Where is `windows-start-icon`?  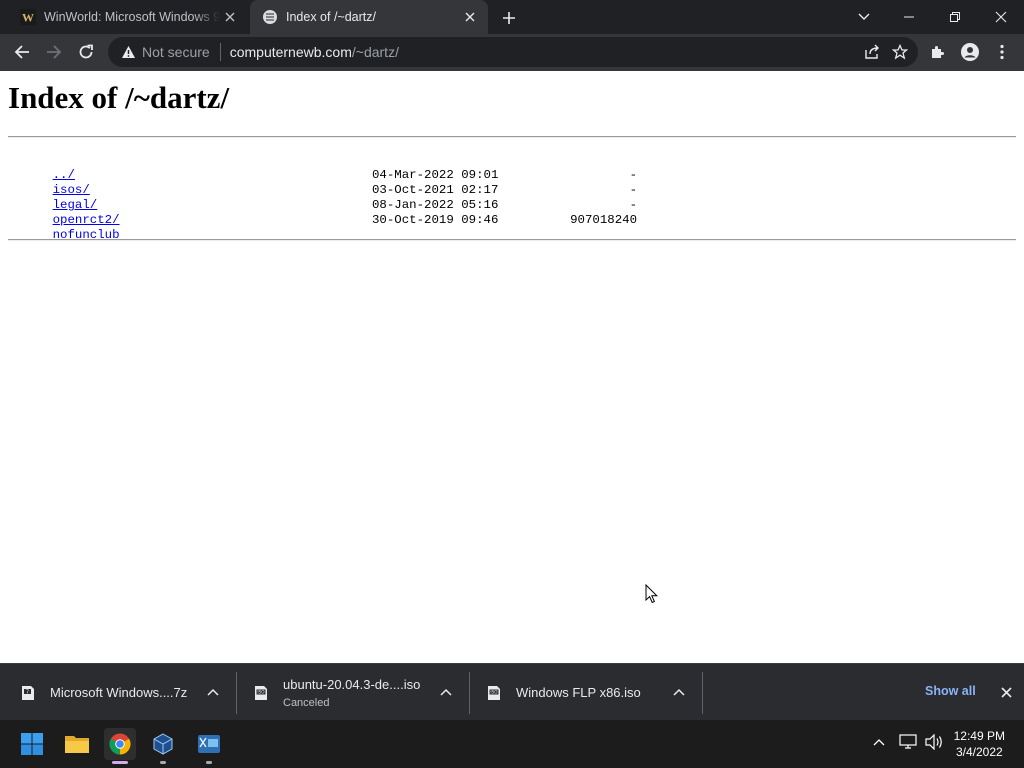
windows-start-icon is located at coordinates (32, 744).